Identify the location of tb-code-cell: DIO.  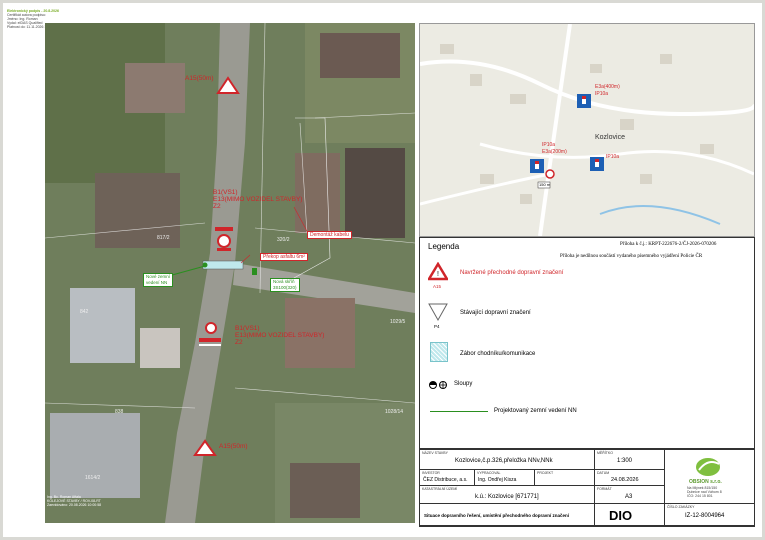
(630, 515).